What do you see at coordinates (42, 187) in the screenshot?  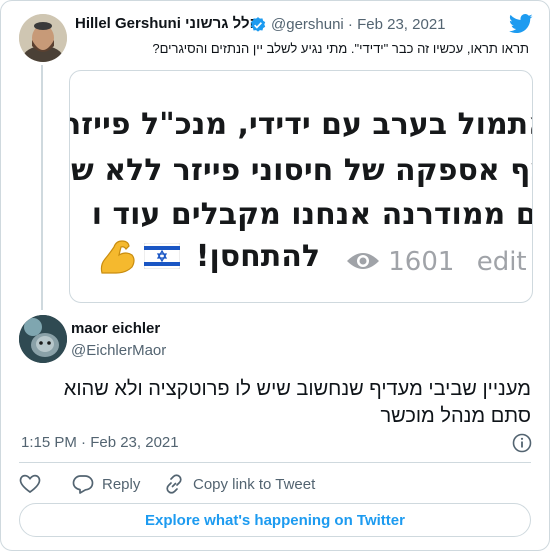 I see `thread-connector` at bounding box center [42, 187].